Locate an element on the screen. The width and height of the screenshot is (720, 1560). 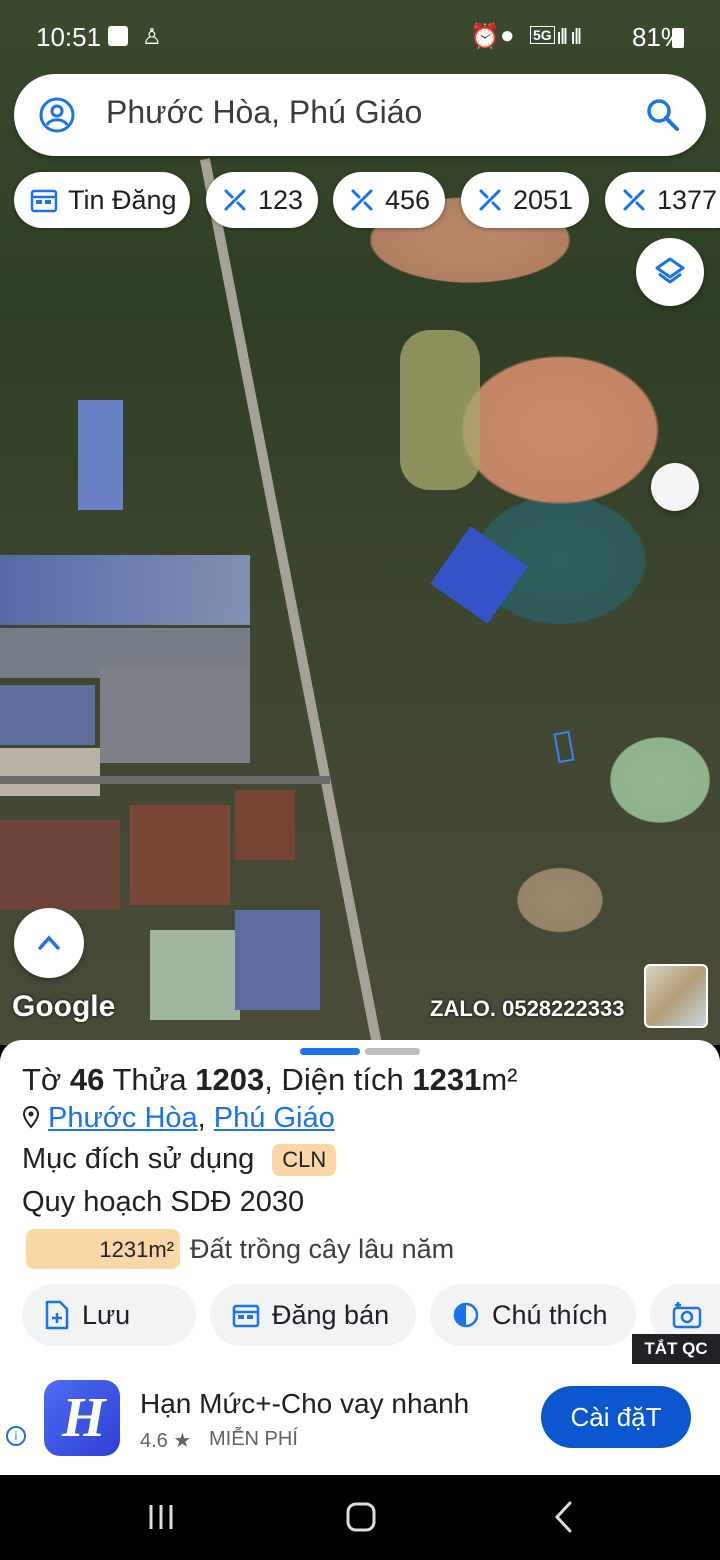
land-purpose: Mục đích sử dụng CLN is located at coordinates (179, 1160).